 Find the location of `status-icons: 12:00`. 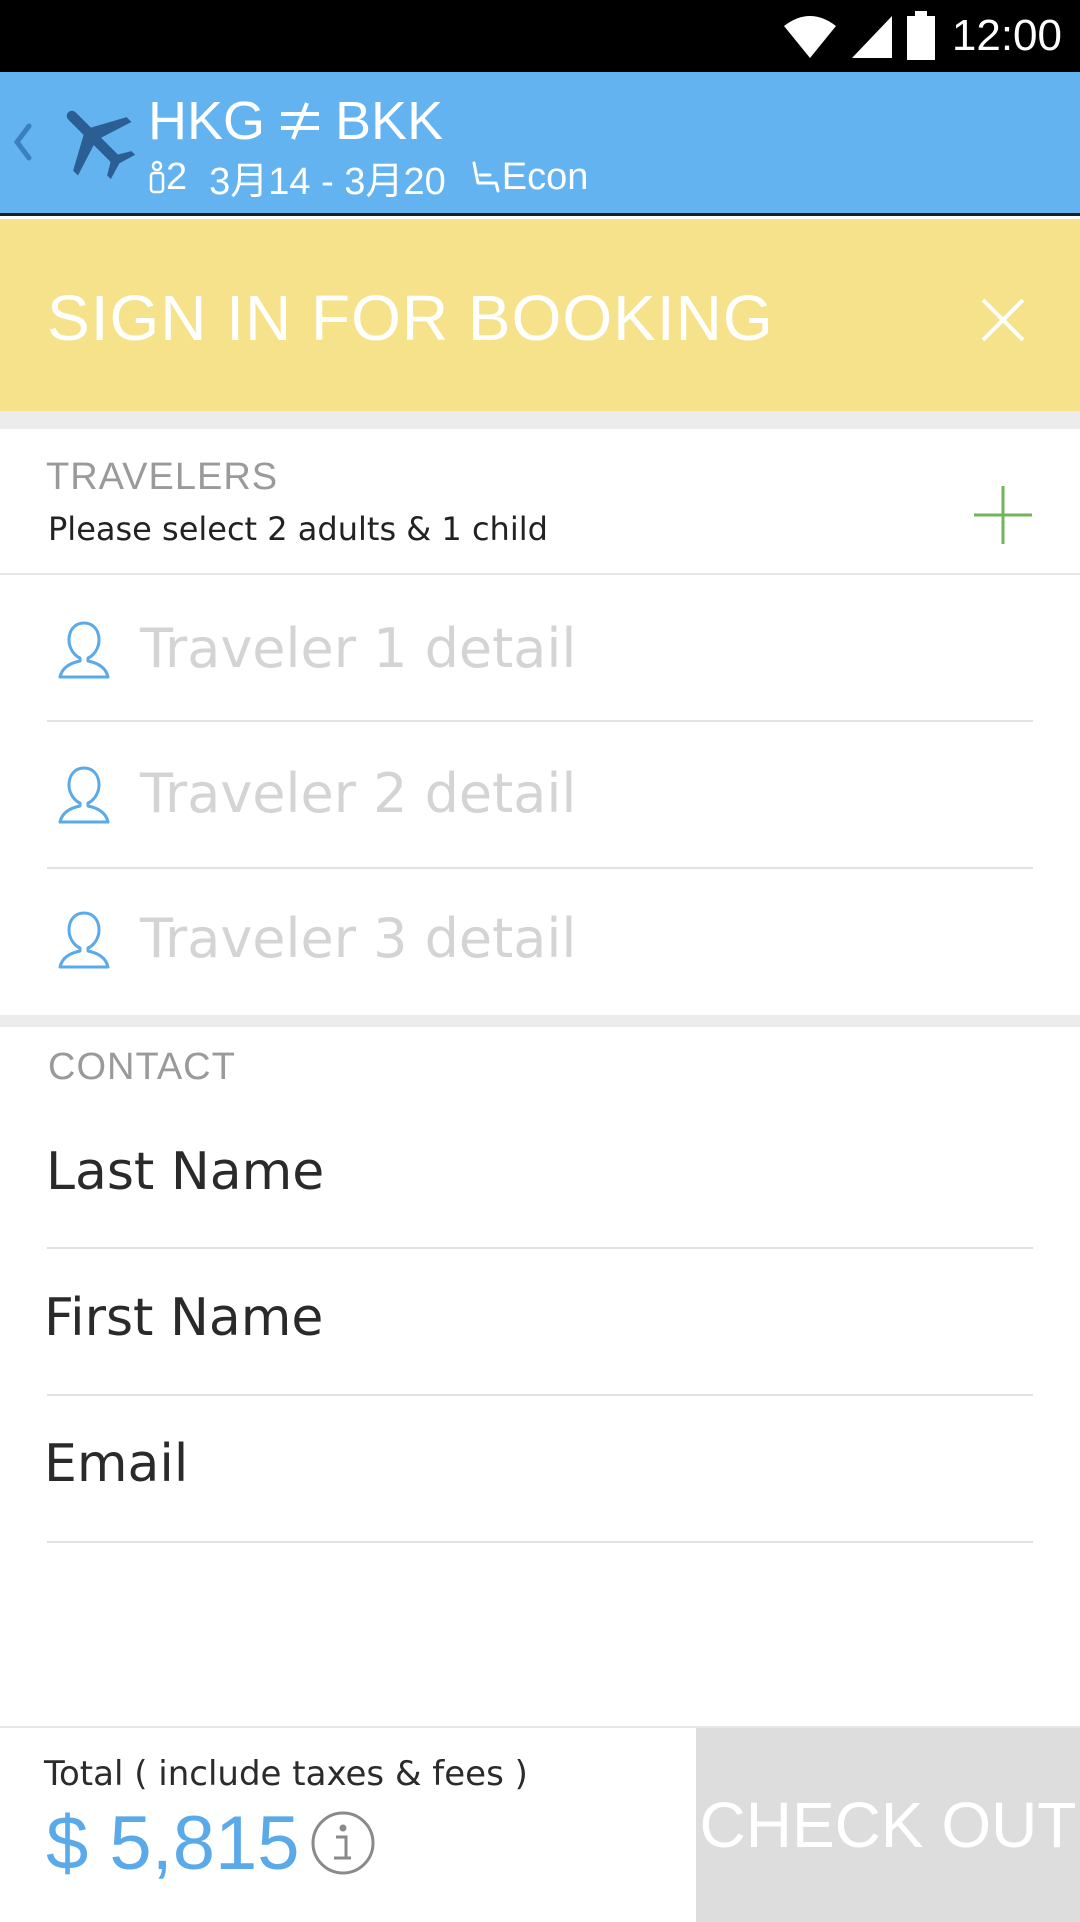

status-icons: 12:00 is located at coordinates (922, 36).